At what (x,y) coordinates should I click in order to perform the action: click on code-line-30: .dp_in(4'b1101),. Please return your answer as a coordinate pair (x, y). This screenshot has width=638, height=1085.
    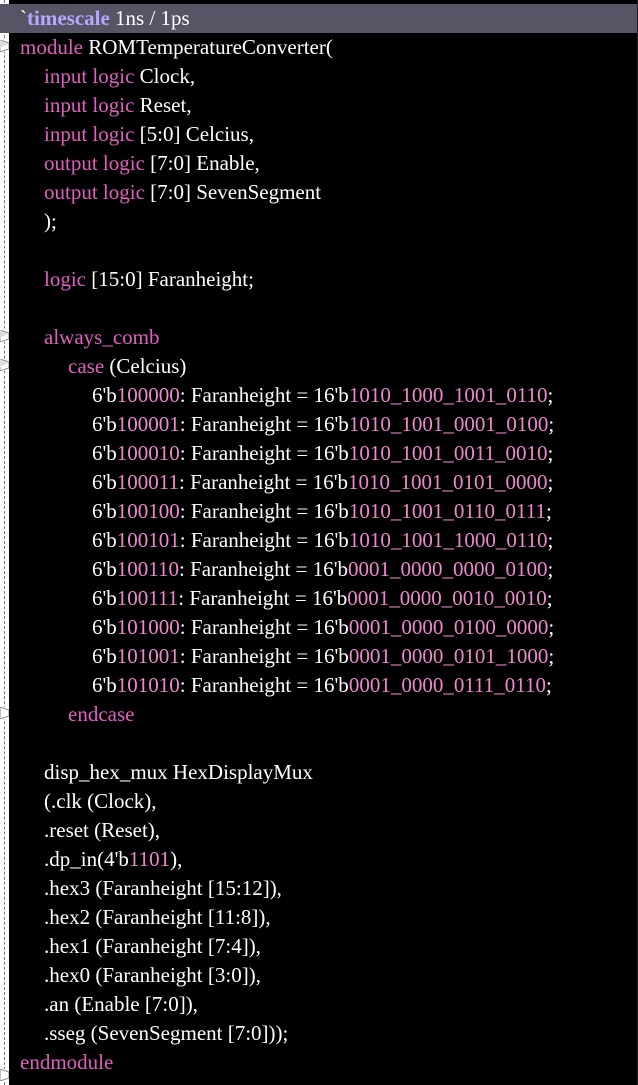
    Looking at the image, I should click on (329, 859).